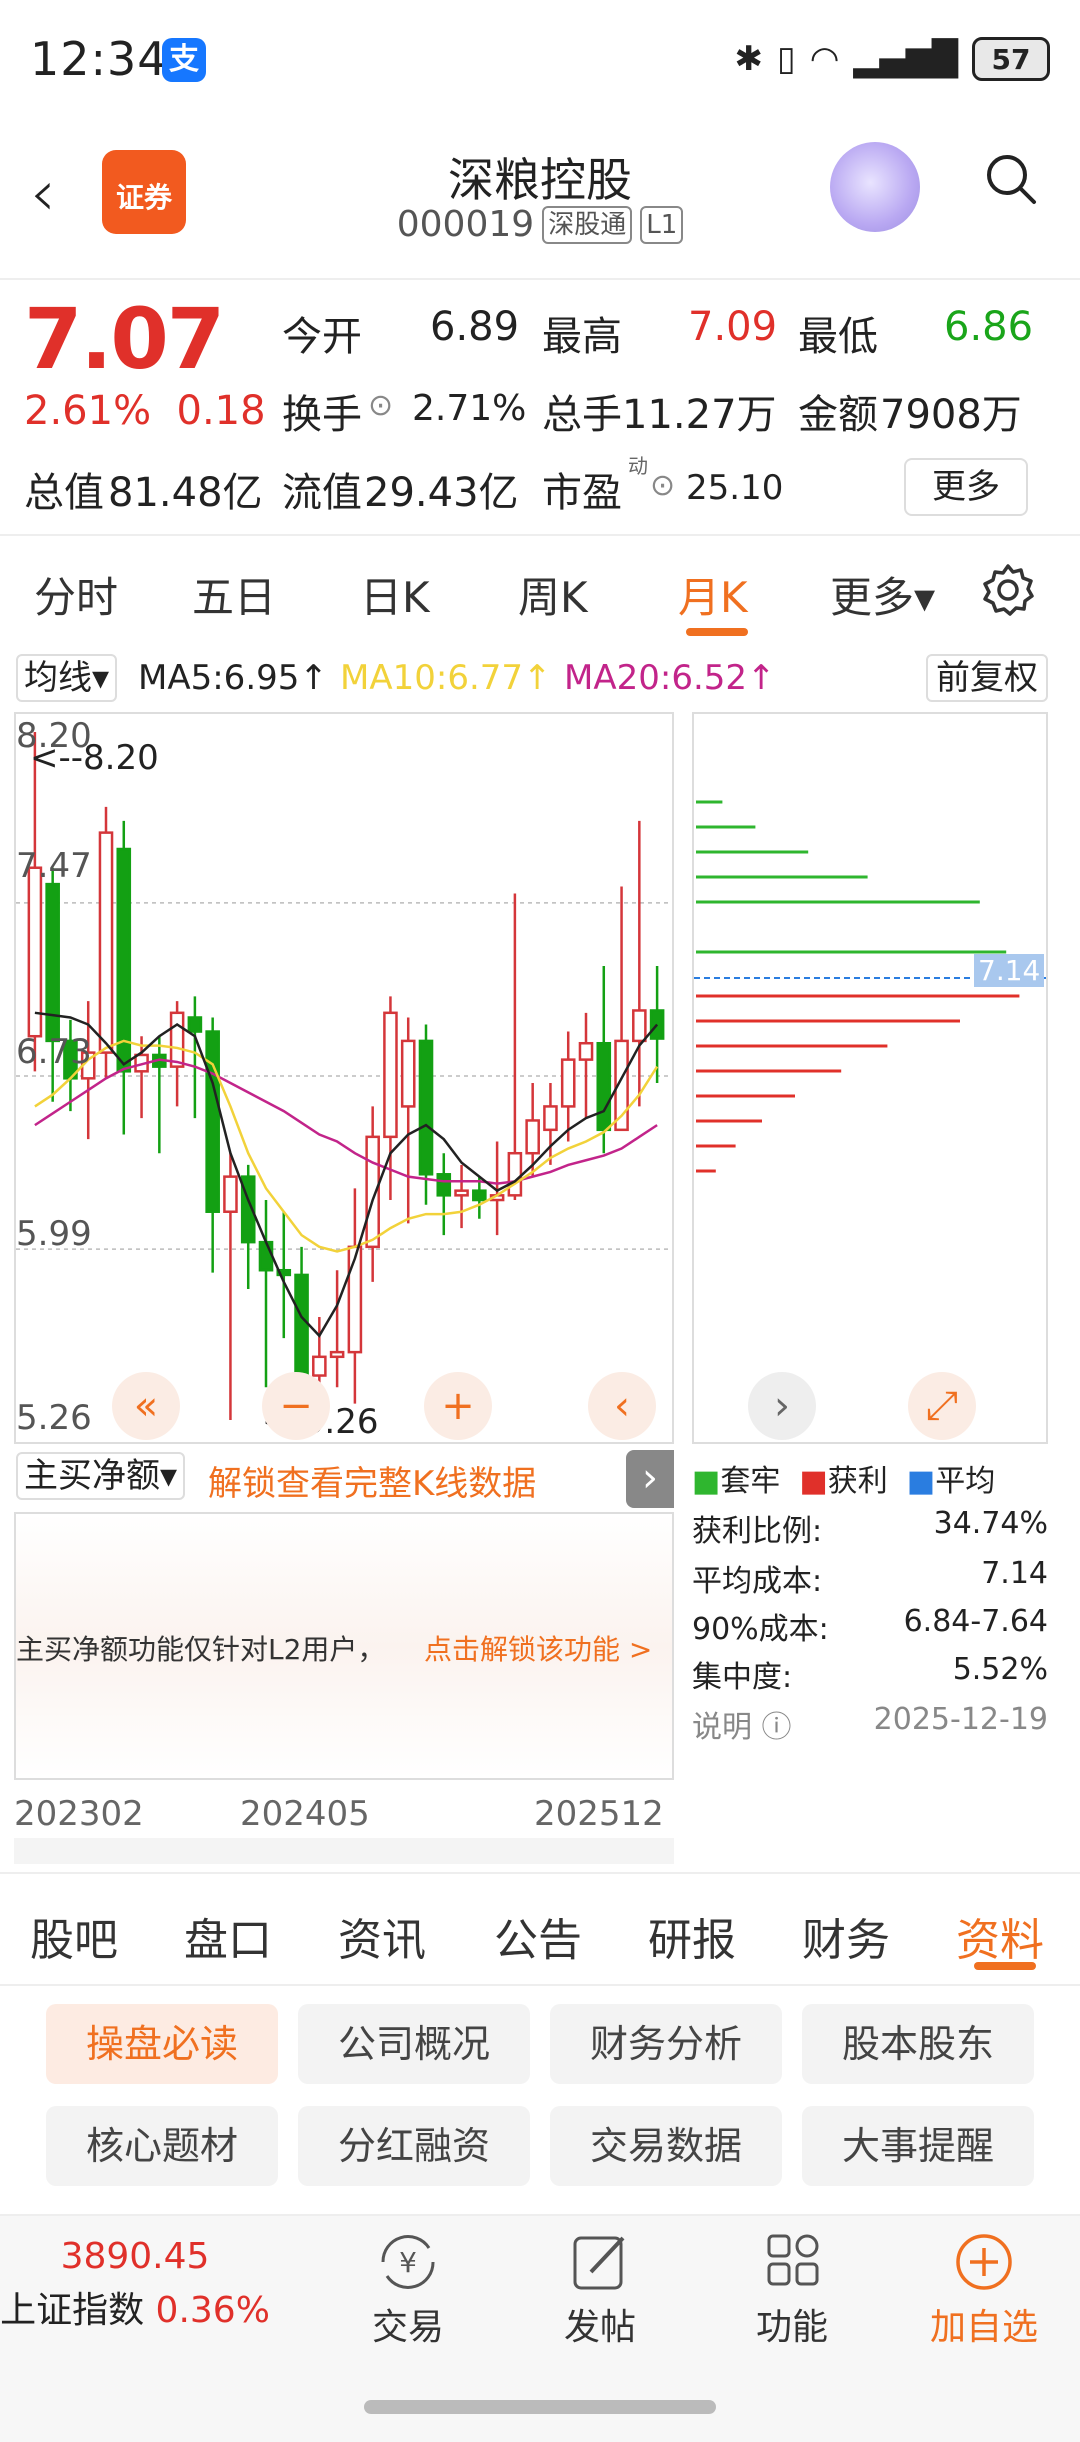  Describe the element at coordinates (666, 2146) in the screenshot. I see `trading-data-button: 交易数据` at that location.